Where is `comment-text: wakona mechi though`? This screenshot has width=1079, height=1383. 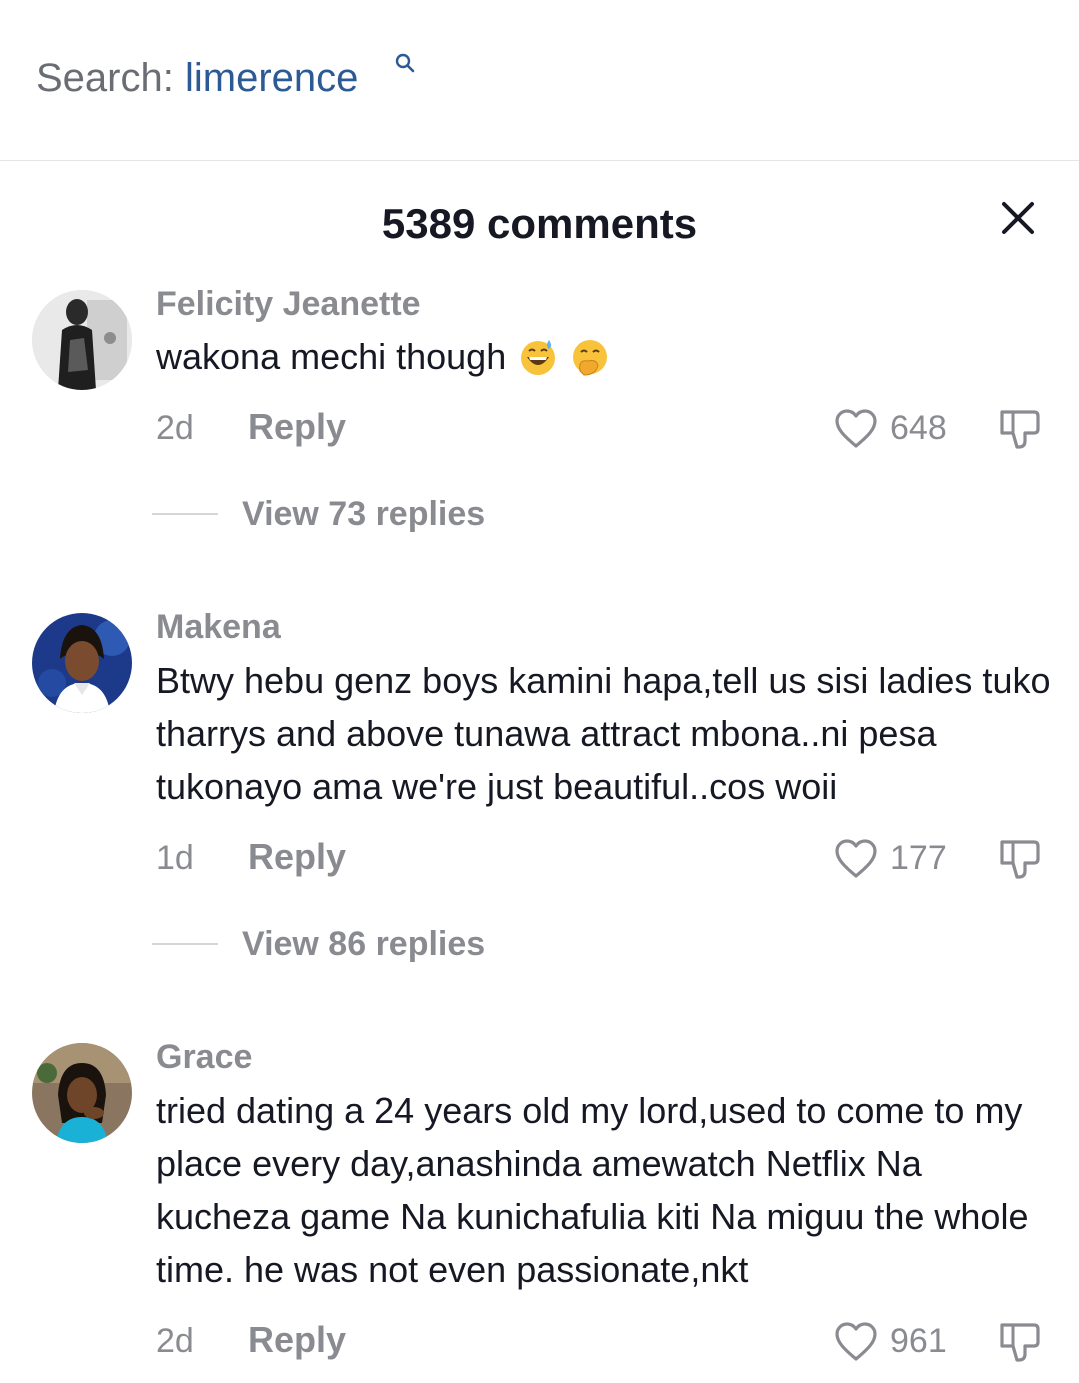
comment-text: wakona mechi though is located at coordinates (606, 356).